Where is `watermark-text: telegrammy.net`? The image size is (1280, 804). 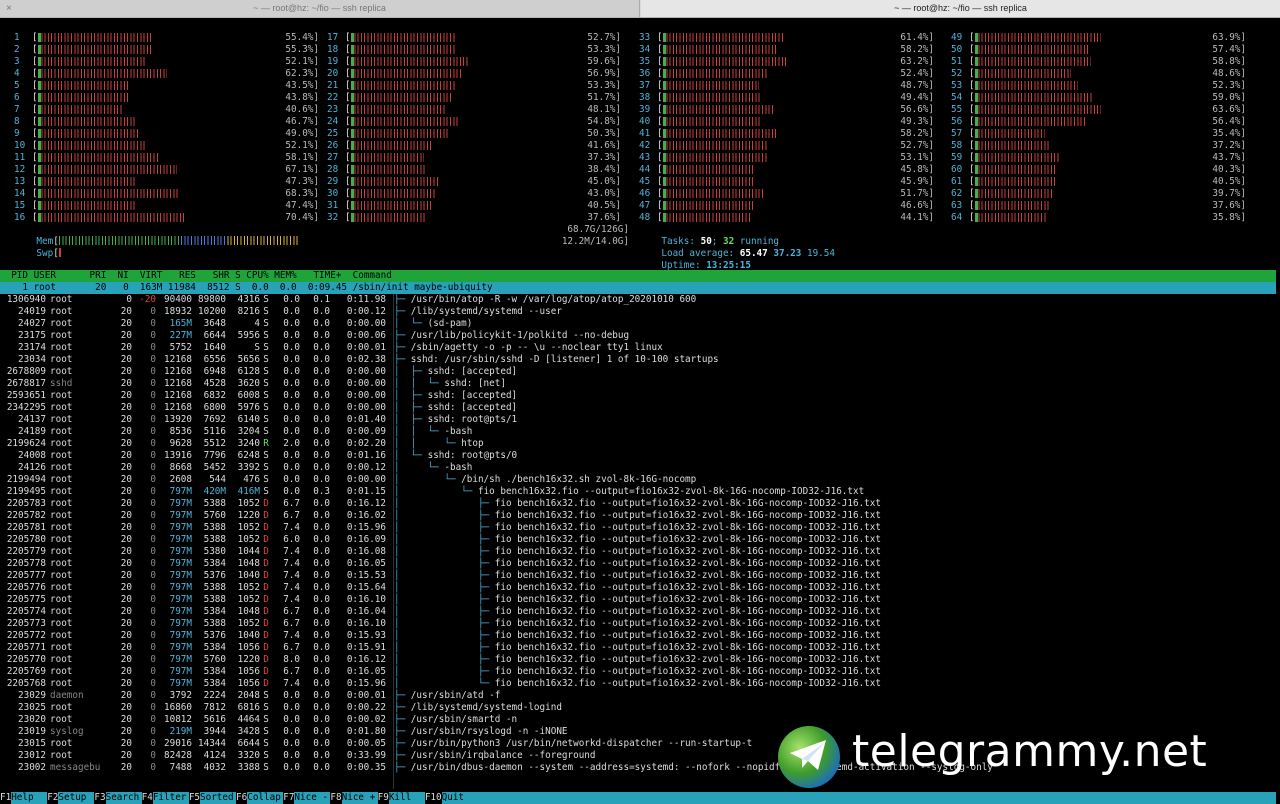
watermark-text: telegrammy.net is located at coordinates (1030, 751).